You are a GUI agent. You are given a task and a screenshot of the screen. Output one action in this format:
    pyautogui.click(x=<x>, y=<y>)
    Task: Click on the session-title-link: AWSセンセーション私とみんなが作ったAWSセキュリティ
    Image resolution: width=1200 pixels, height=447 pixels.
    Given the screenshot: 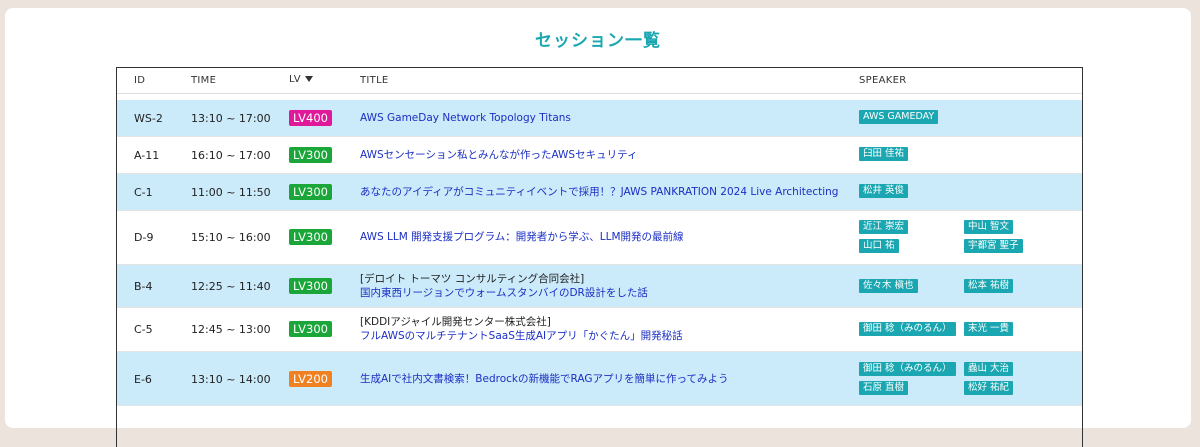 What is the action you would take?
    pyautogui.click(x=498, y=155)
    